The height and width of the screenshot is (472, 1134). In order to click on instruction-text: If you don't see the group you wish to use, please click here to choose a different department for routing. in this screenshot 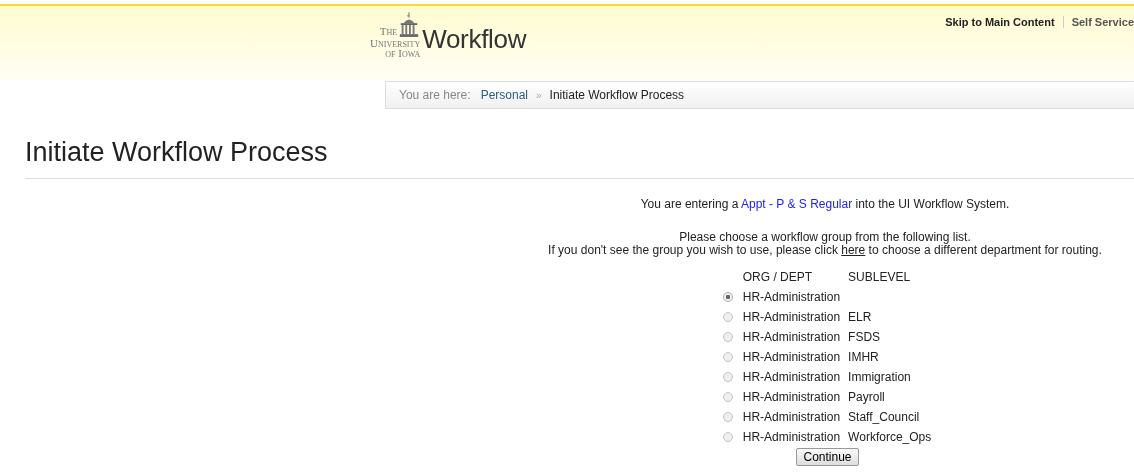, I will do `click(825, 250)`.